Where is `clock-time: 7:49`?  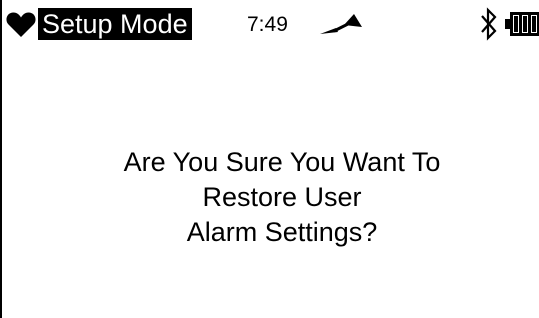
clock-time: 7:49 is located at coordinates (267, 24).